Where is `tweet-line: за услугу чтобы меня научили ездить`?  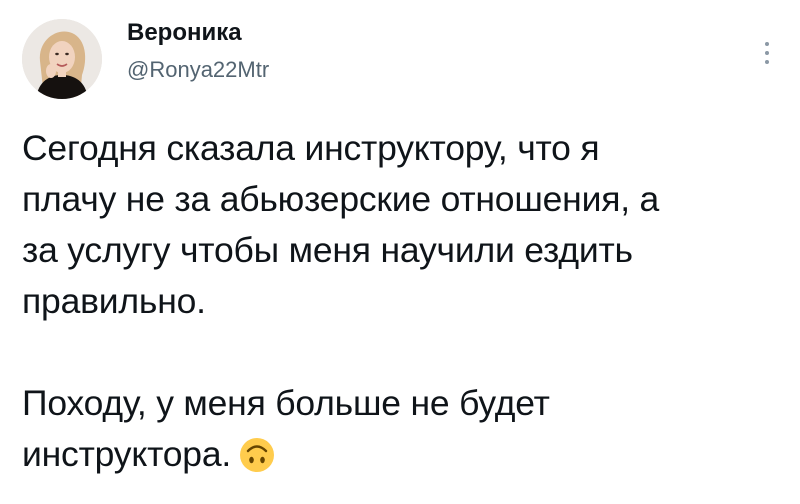 tweet-line: за услугу чтобы меня научили ездить is located at coordinates (327, 250).